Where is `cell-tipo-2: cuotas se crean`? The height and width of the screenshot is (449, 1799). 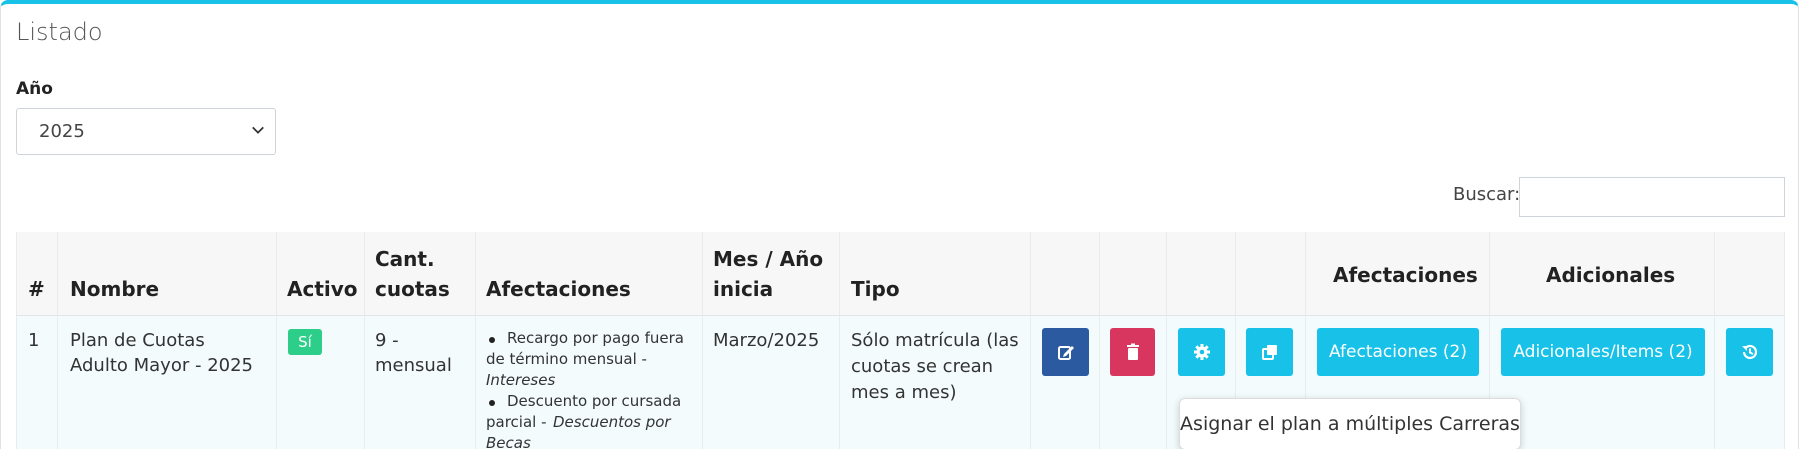
cell-tipo-2: cuotas se crean is located at coordinates (922, 366).